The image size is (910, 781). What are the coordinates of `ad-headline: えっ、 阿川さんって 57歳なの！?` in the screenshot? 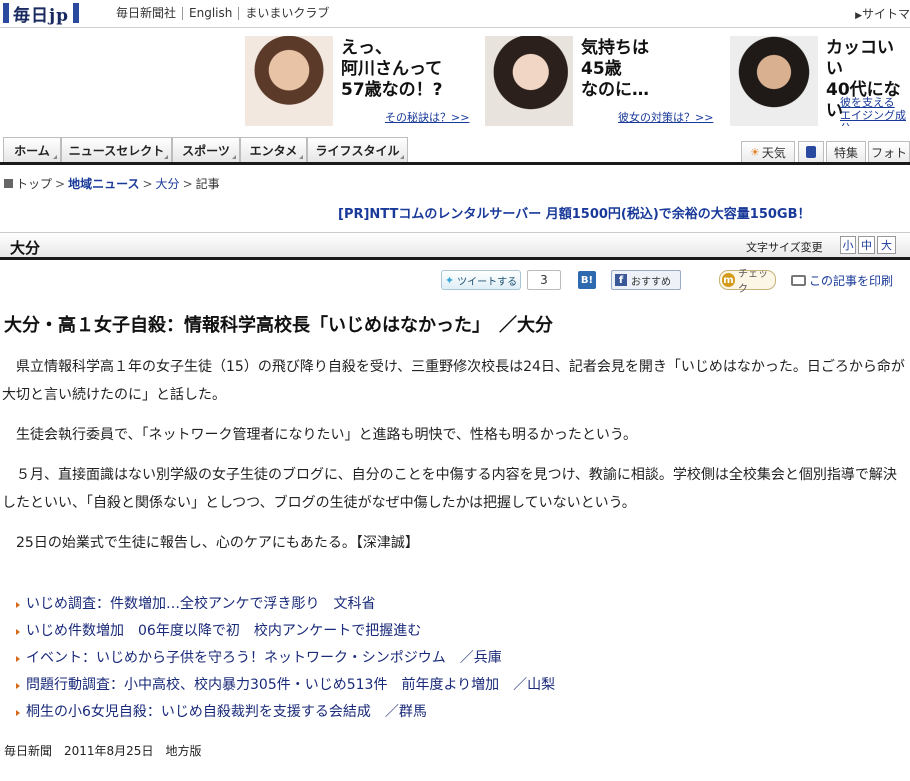 It's located at (392, 69).